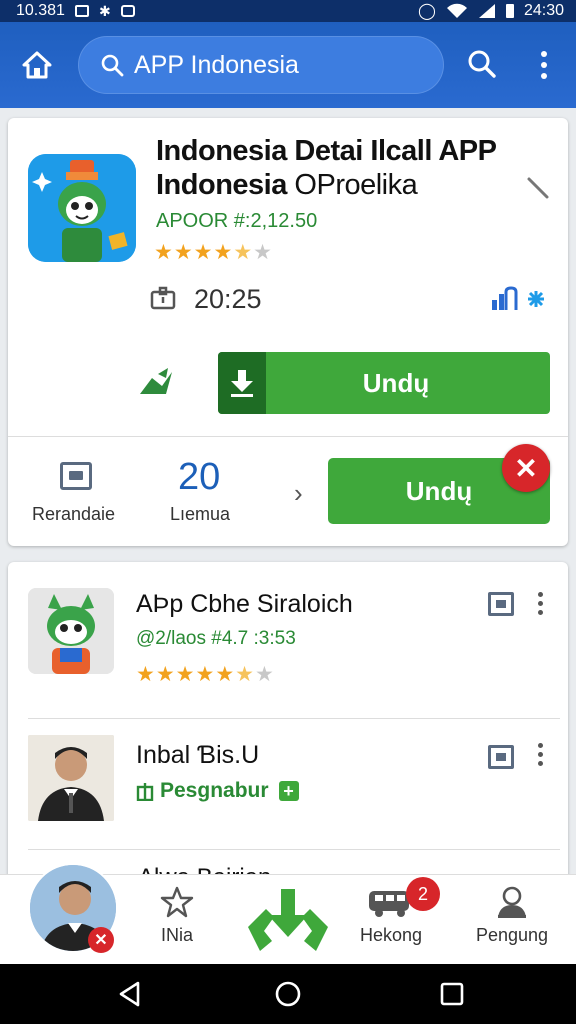 This screenshot has height=1024, width=576. Describe the element at coordinates (176, 935) in the screenshot. I see `nav-item-label: INia` at that location.